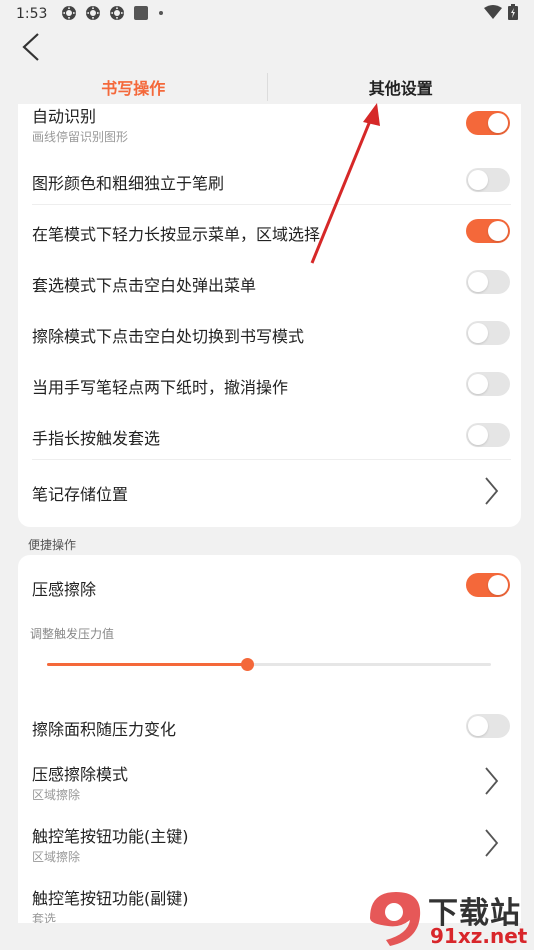  Describe the element at coordinates (269, 281) in the screenshot. I see `setting-row-lasso-popup: 套选模式下点击空白处弹出菜单` at that location.